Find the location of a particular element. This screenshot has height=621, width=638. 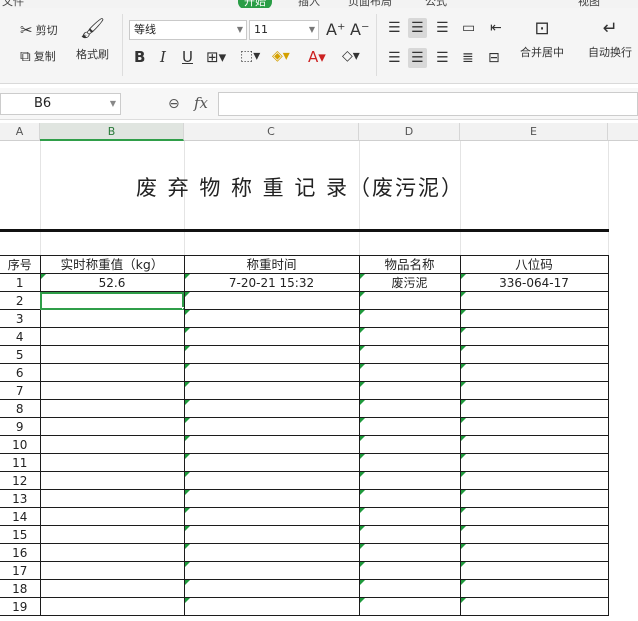

cell-seq: 9 is located at coordinates (20, 426).